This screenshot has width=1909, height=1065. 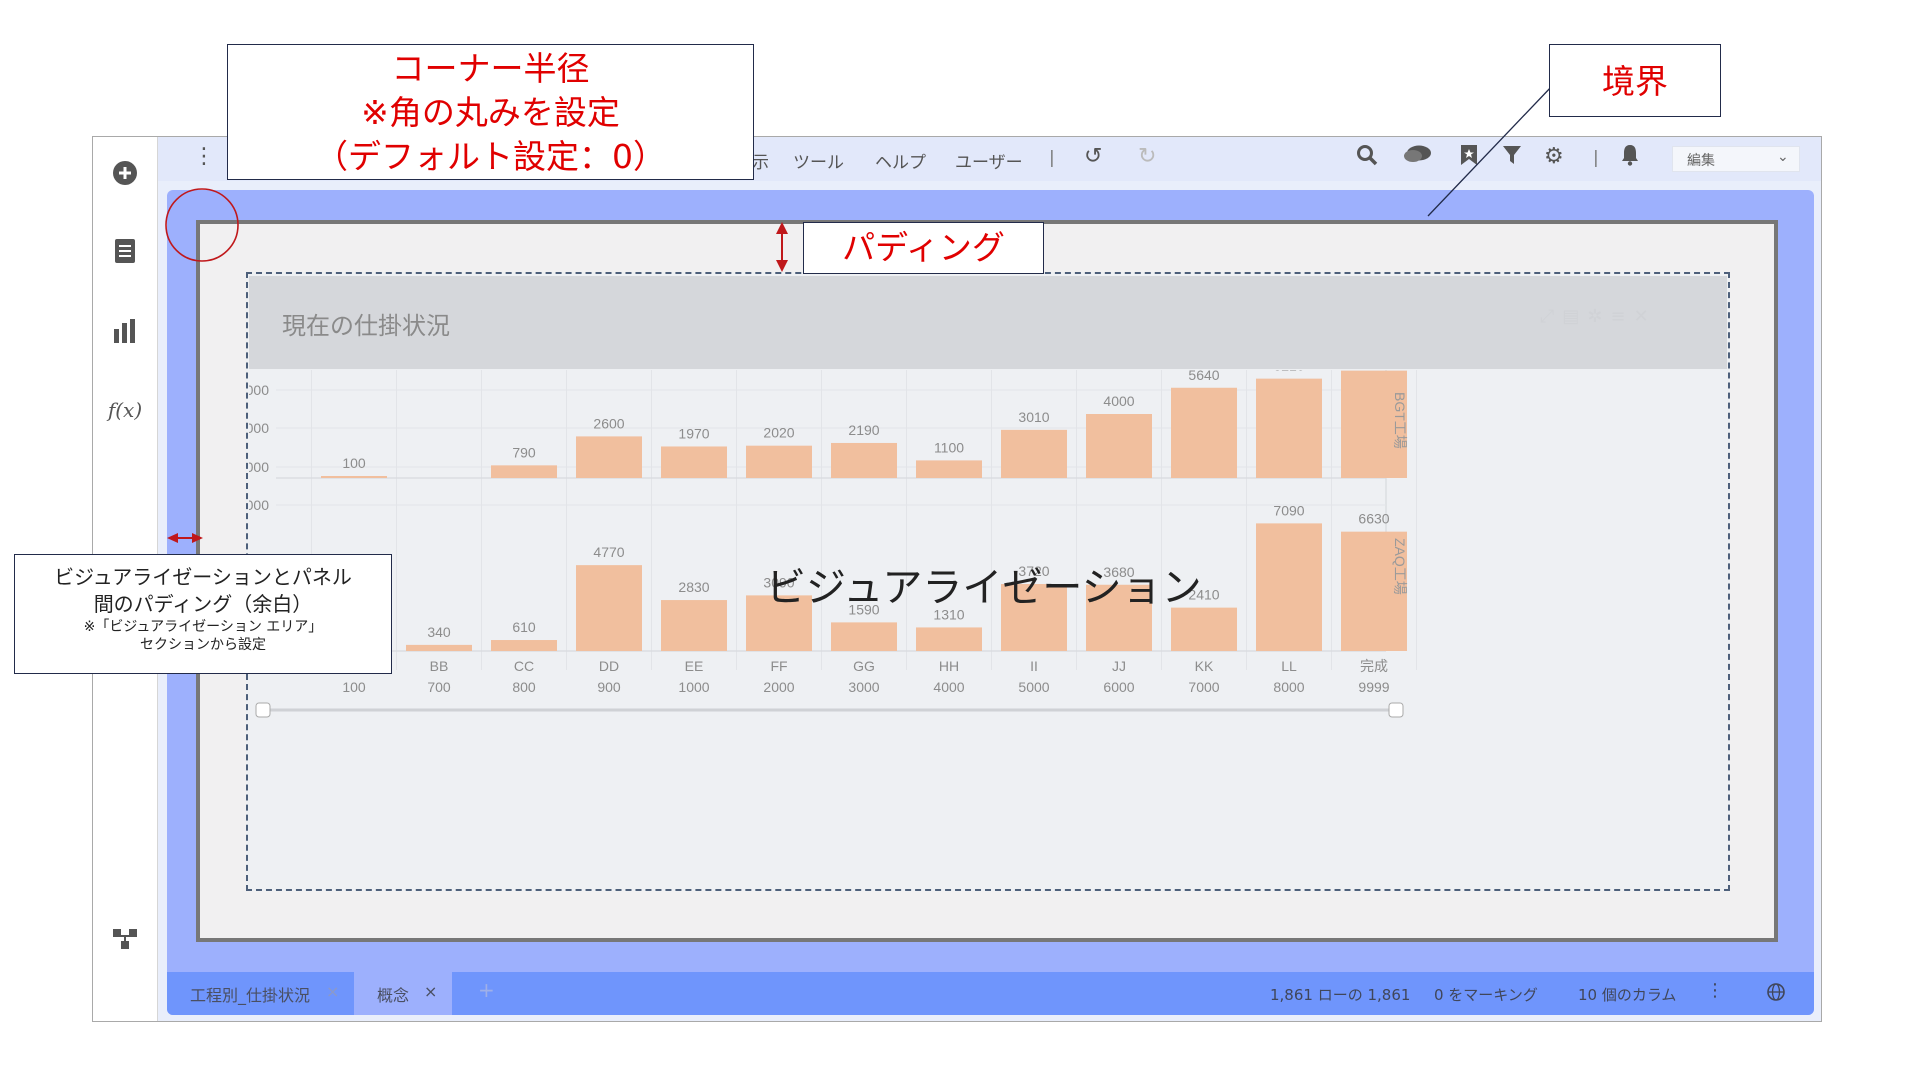 What do you see at coordinates (984, 588) in the screenshot?
I see `visualization-label: ビジュアライゼーション` at bounding box center [984, 588].